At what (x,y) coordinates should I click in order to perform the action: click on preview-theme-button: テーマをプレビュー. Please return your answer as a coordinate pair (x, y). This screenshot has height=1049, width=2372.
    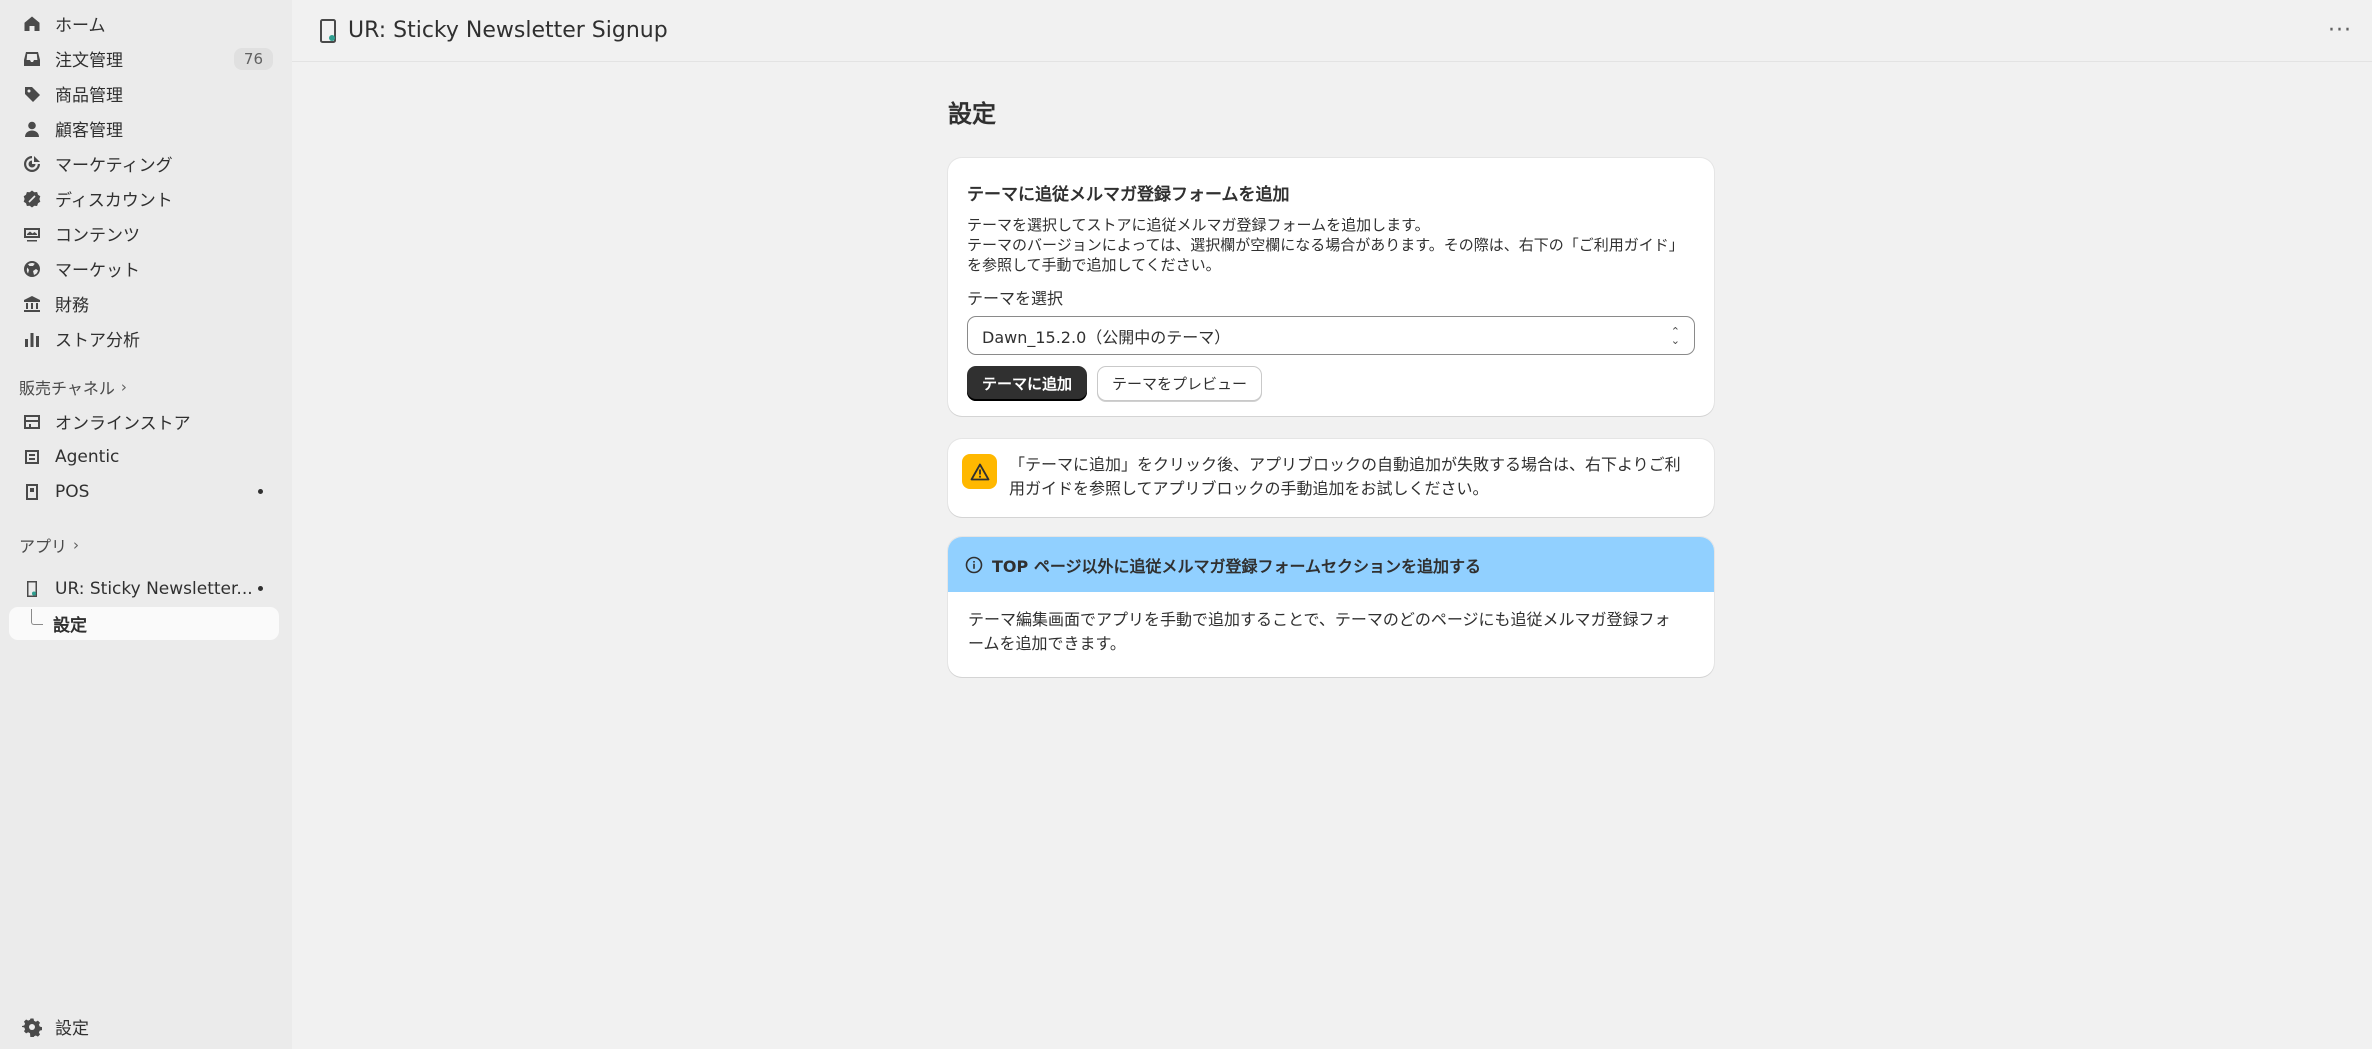
    Looking at the image, I should click on (1180, 383).